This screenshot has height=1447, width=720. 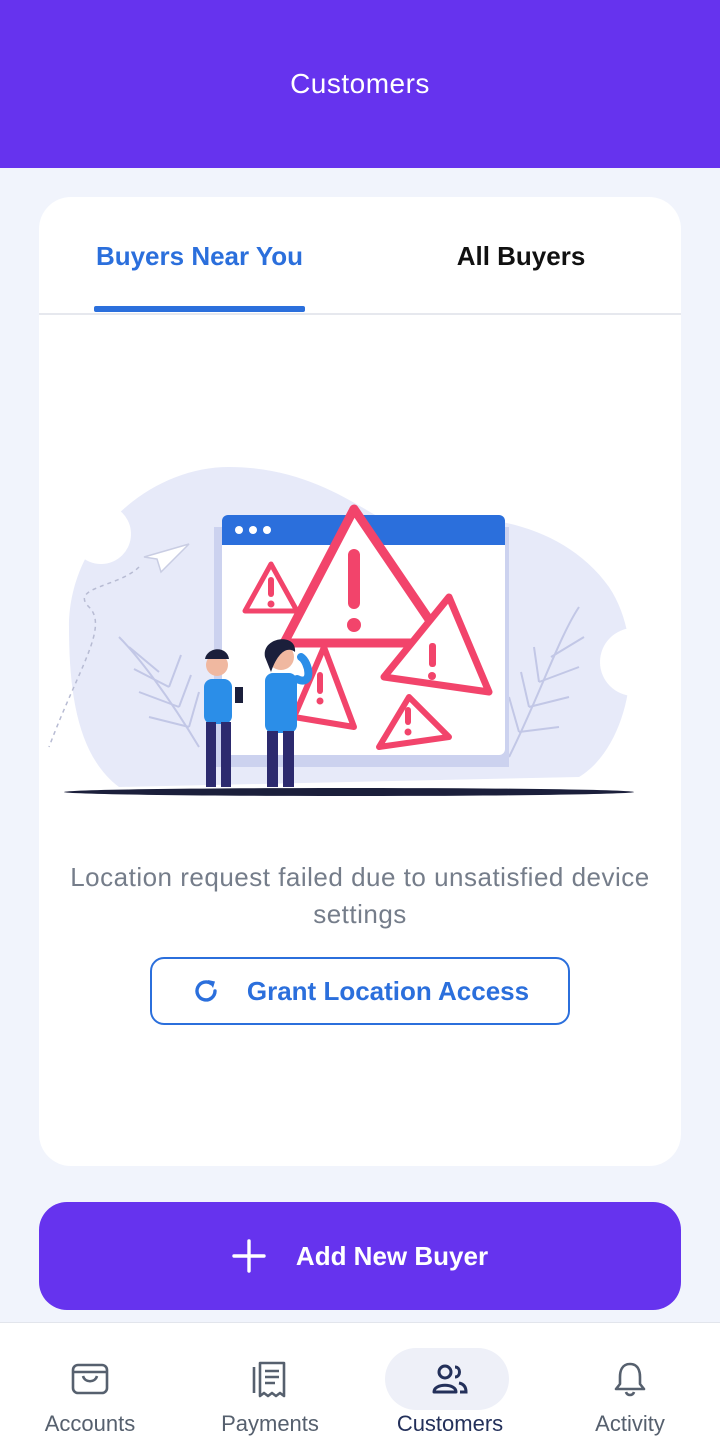 I want to click on tab-bar: Buyers Near You All Buyers, so click(x=360, y=256).